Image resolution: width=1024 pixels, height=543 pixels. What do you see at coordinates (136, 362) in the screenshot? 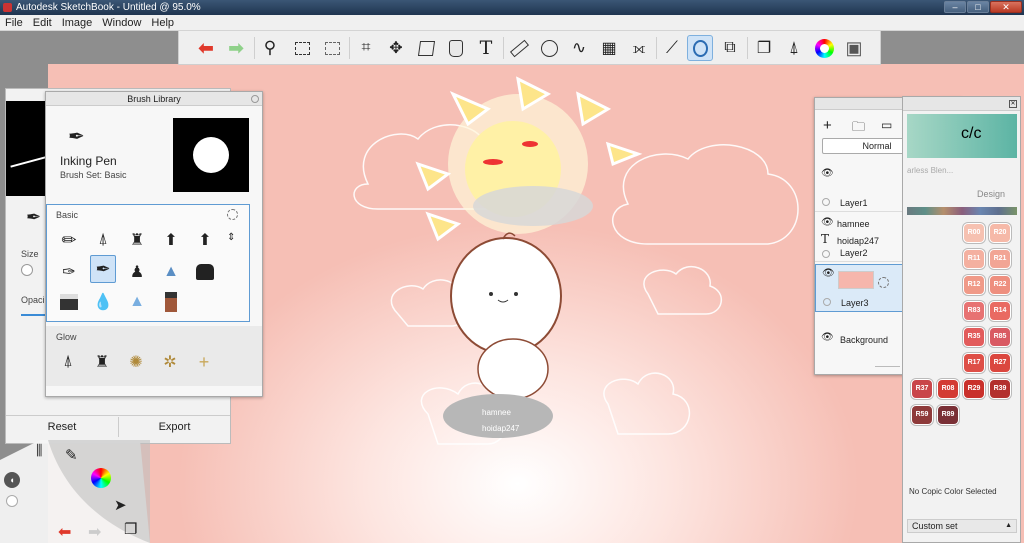
I see `glow-brush-3: ✺` at bounding box center [136, 362].